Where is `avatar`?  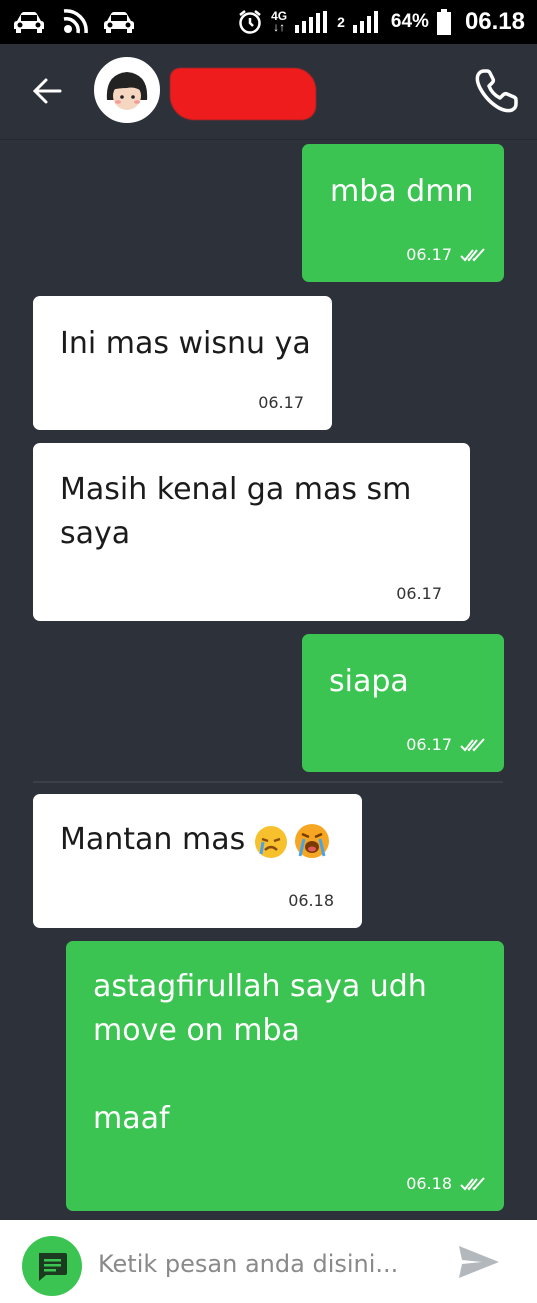 avatar is located at coordinates (127, 90).